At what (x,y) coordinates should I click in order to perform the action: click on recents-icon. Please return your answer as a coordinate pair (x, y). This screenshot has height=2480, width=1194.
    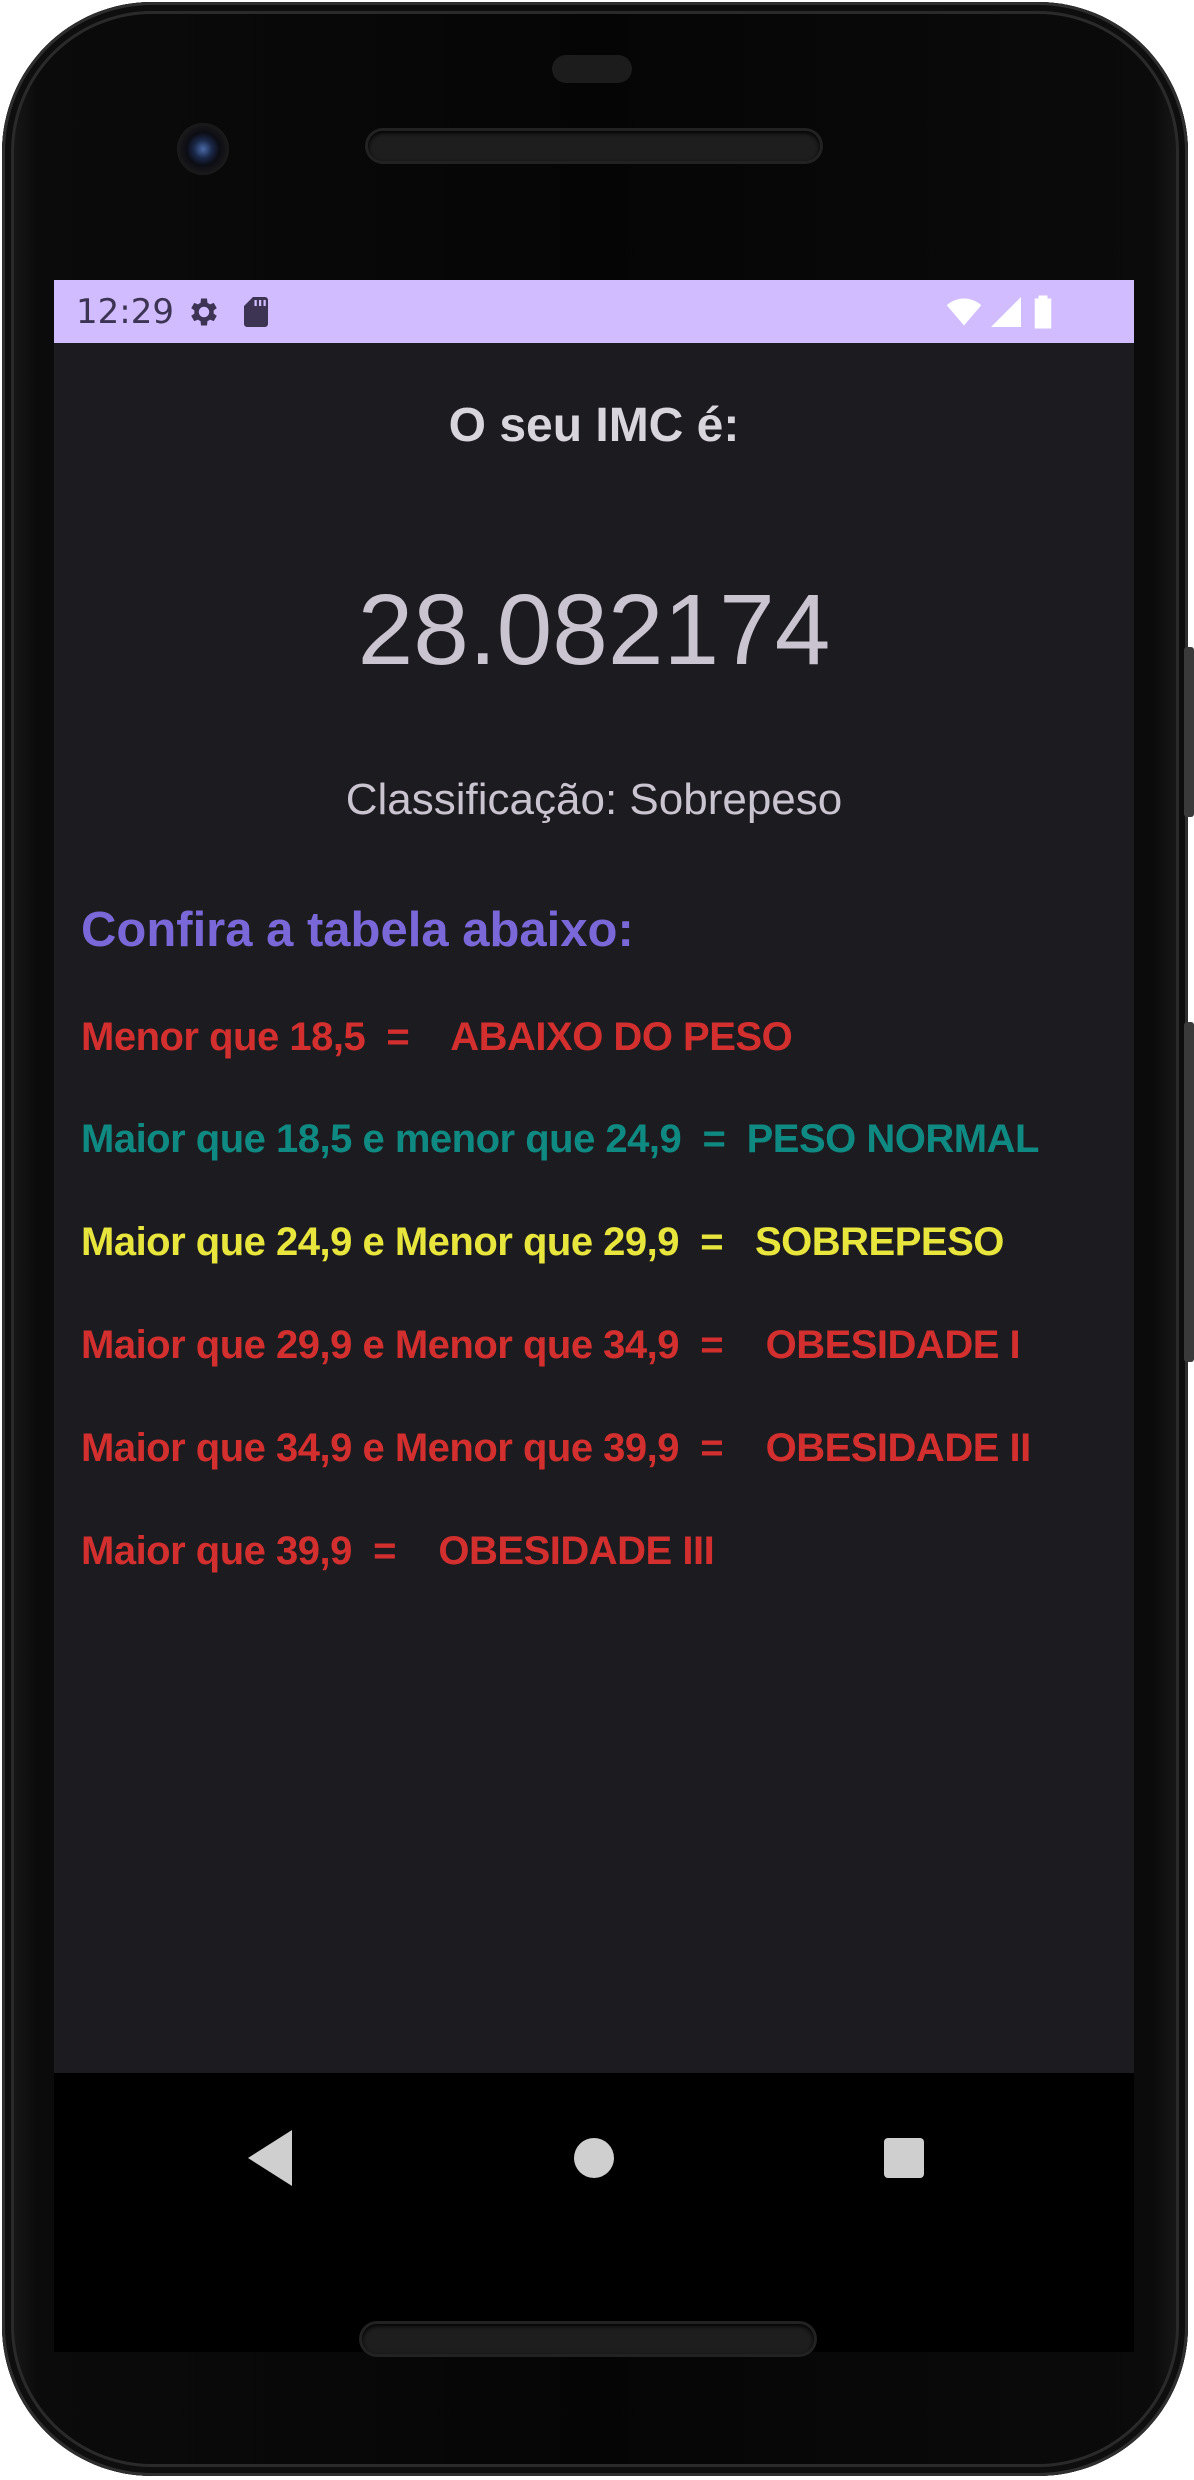
    Looking at the image, I should click on (904, 2158).